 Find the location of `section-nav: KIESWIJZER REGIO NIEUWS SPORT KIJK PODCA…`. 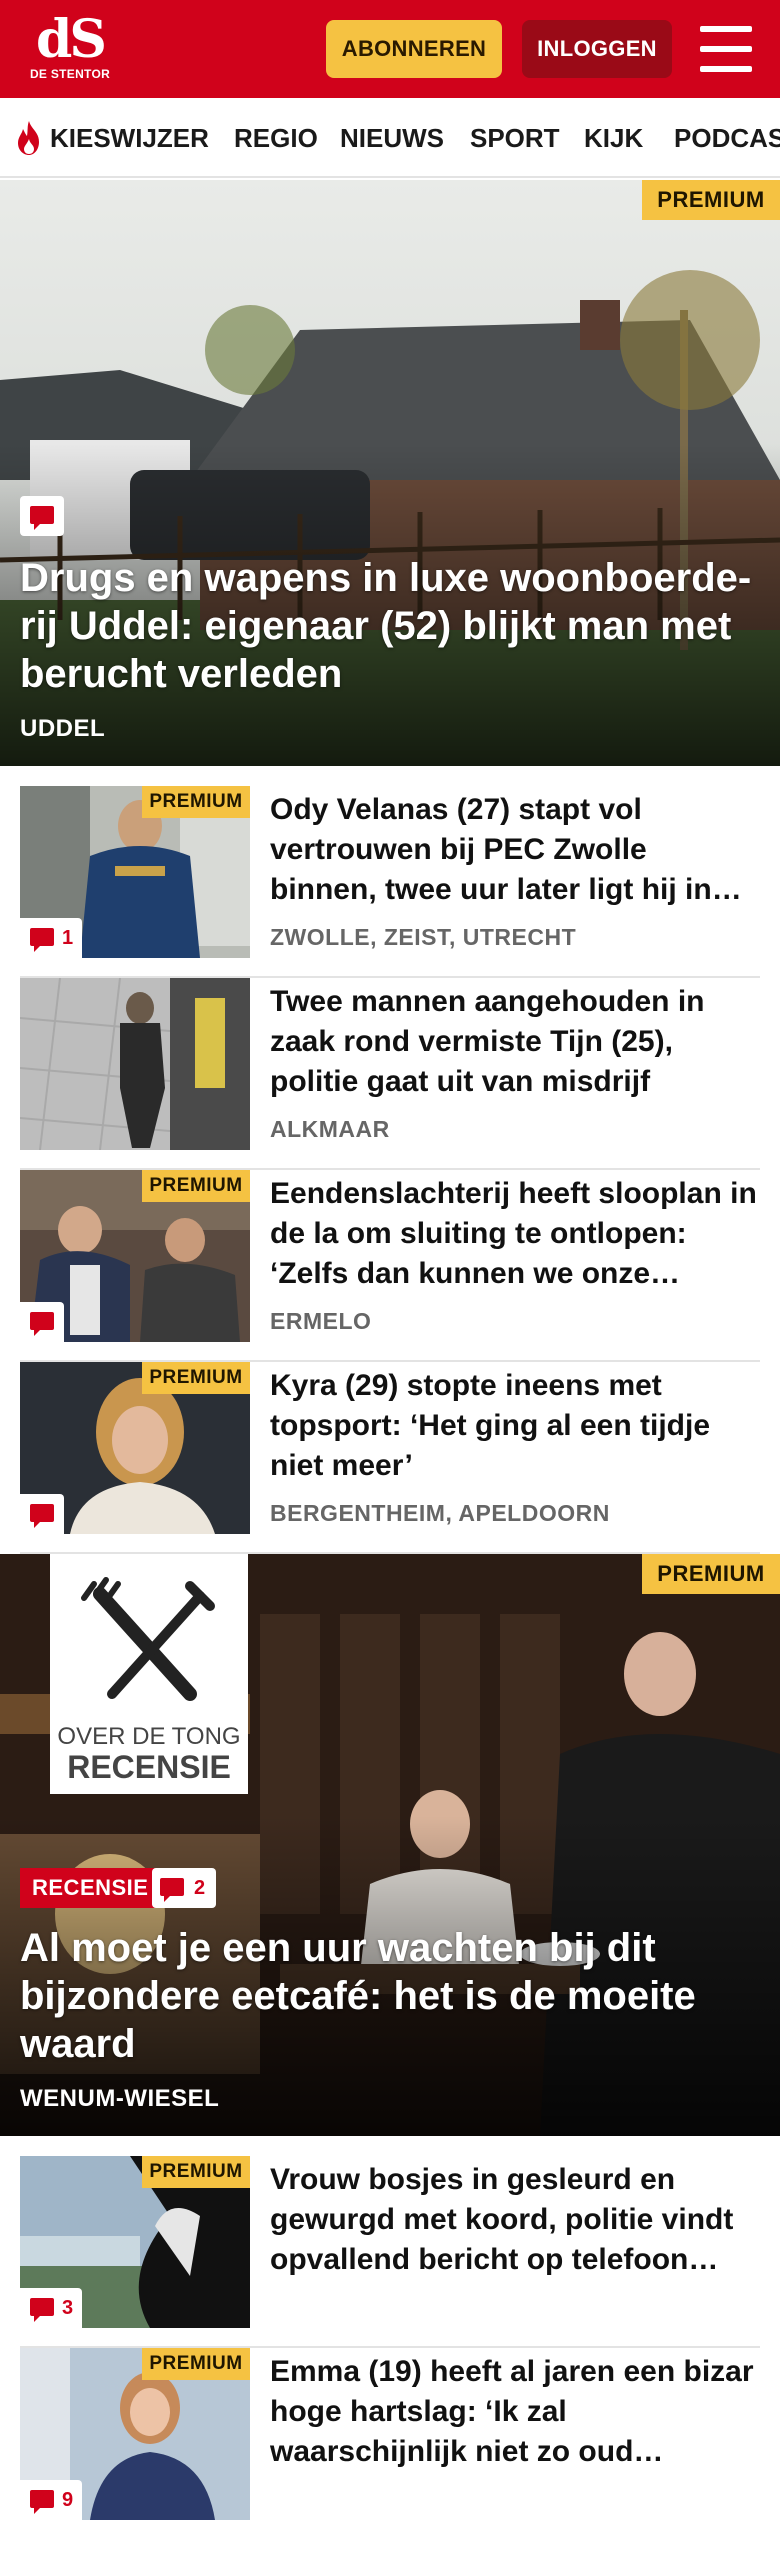

section-nav: KIESWIJZER REGIO NIEUWS SPORT KIJK PODCA… is located at coordinates (390, 138).